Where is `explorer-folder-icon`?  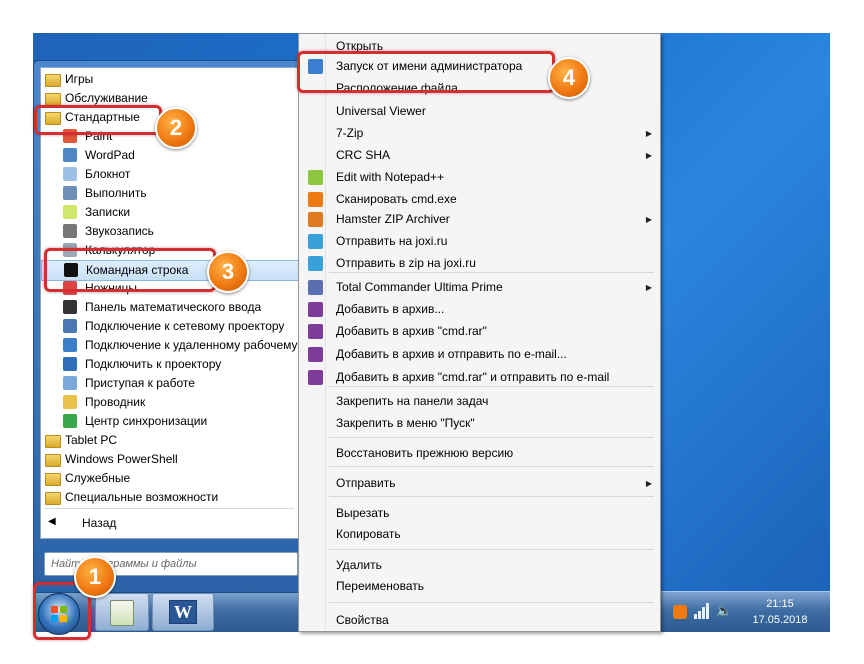
explorer-folder-icon is located at coordinates (70, 402).